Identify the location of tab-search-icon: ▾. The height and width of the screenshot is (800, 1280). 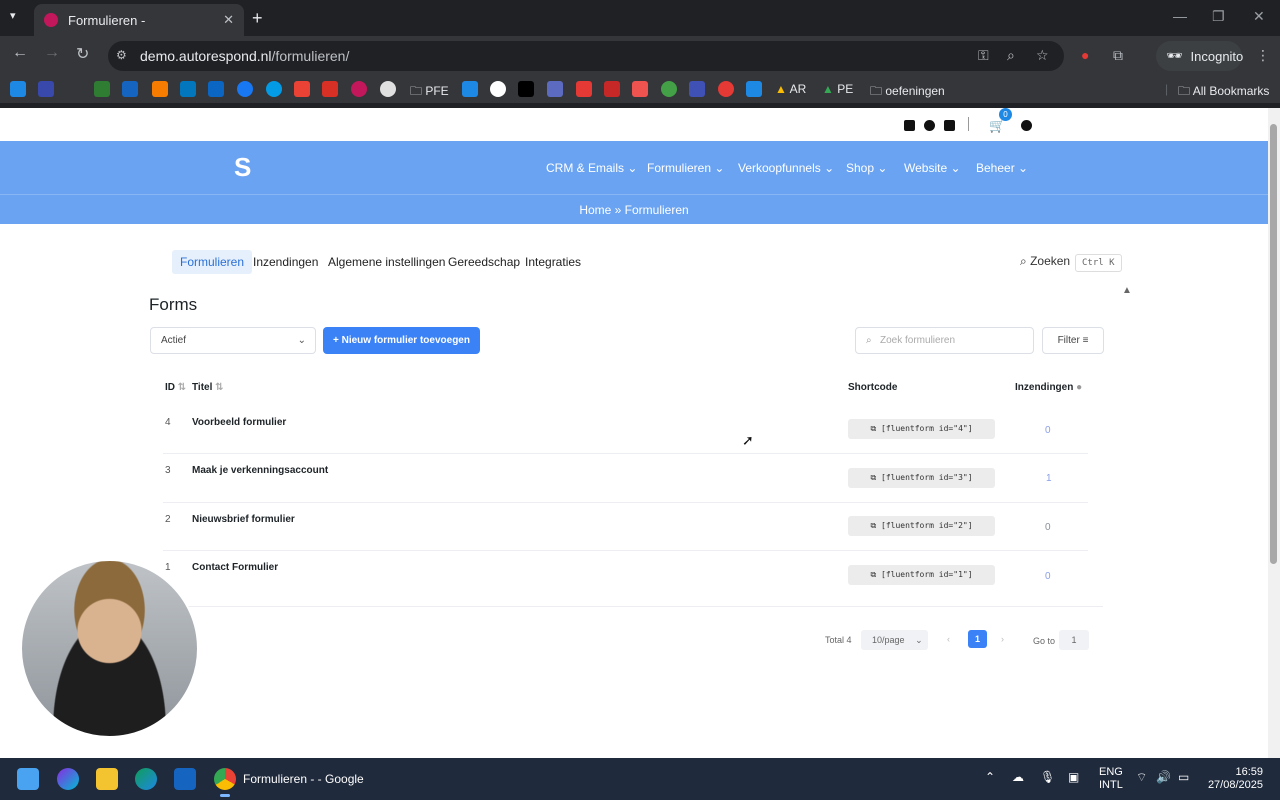
(13, 15).